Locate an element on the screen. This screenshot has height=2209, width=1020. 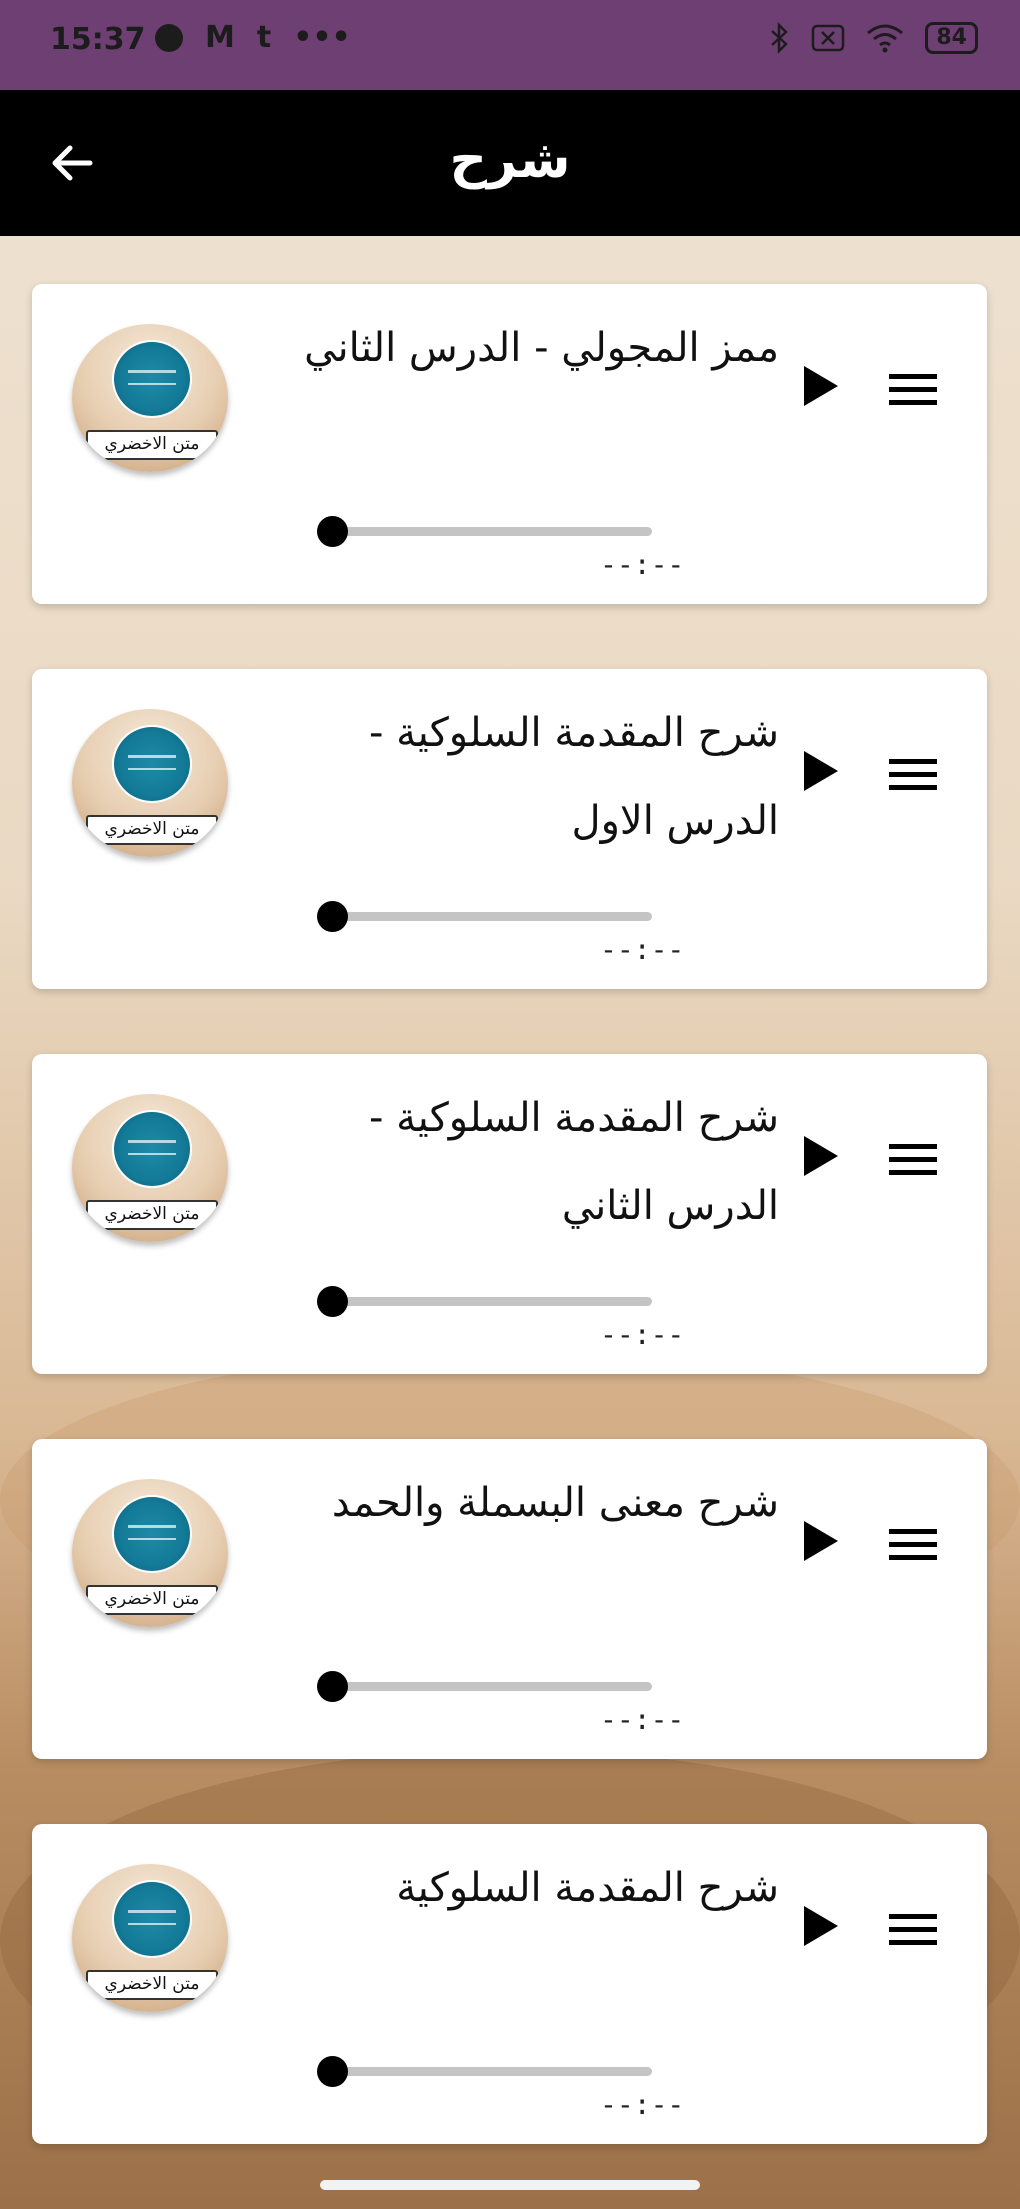
bluetooth-icon is located at coordinates (780, 38).